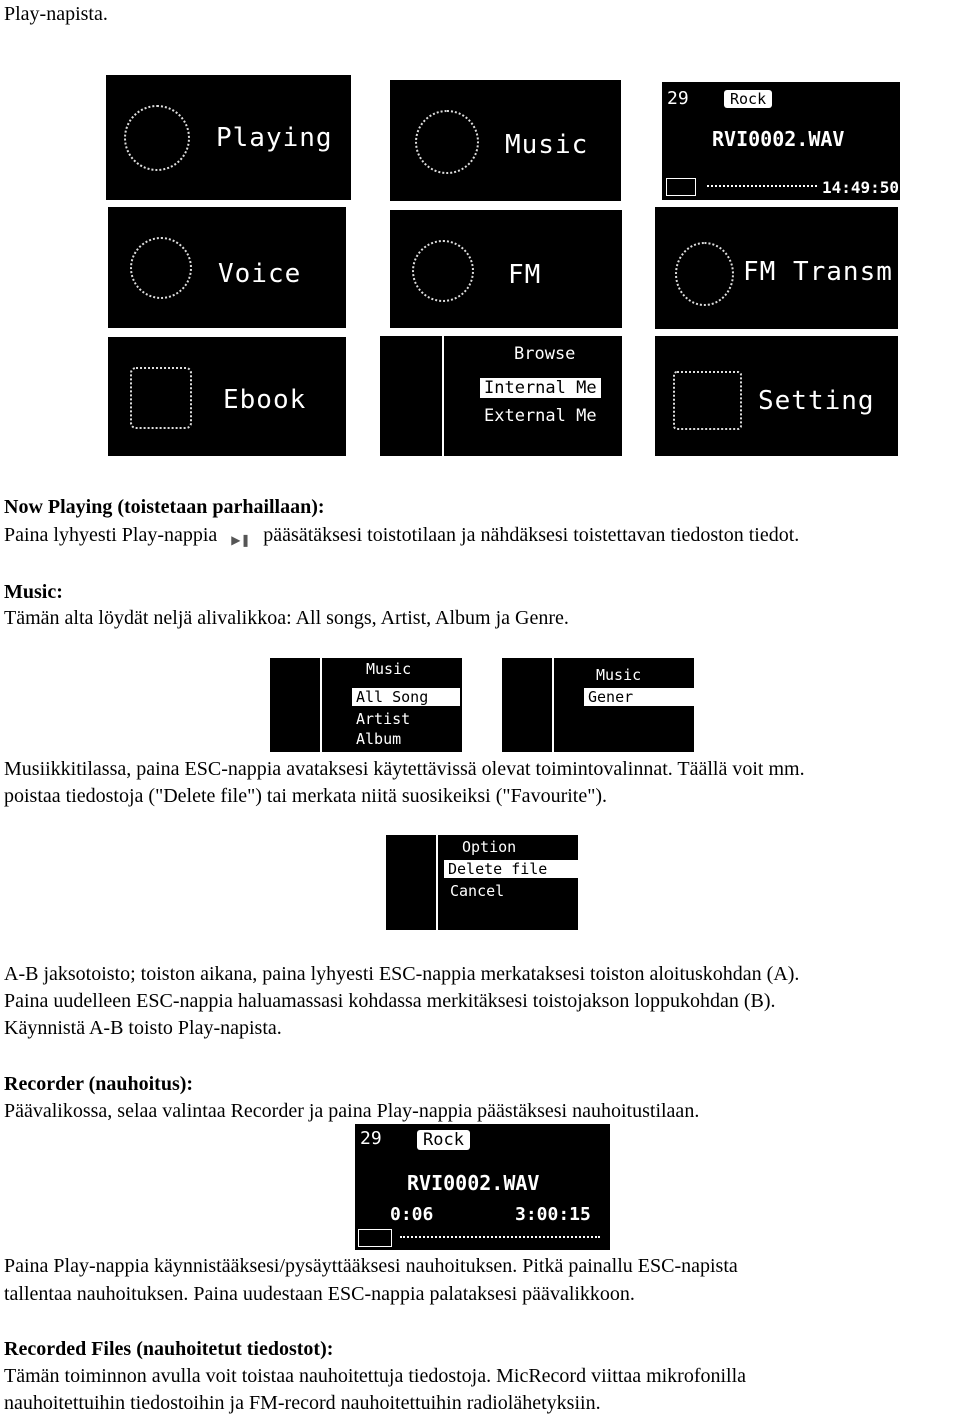 This screenshot has width=960, height=1419. I want to click on menu-item: Cancel, so click(477, 891).